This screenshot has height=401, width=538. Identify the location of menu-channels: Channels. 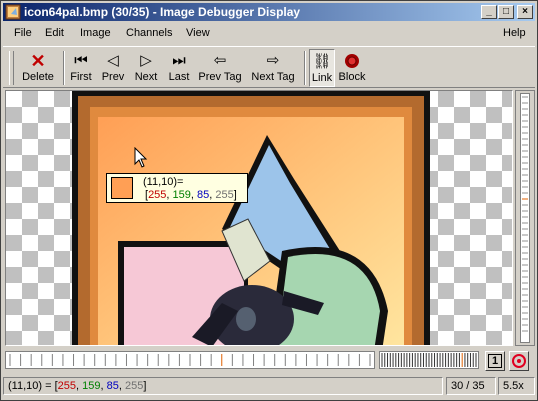
(149, 33).